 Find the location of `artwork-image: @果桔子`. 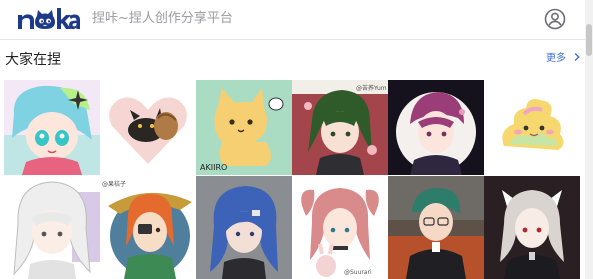

artwork-image: @果桔子 is located at coordinates (148, 227).